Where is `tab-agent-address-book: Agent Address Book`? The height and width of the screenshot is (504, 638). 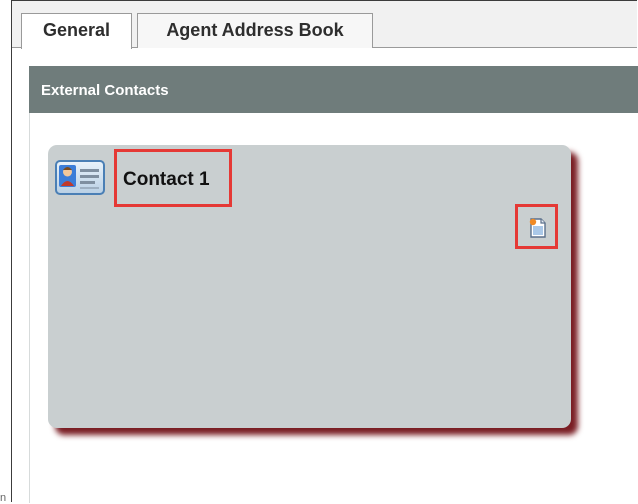
tab-agent-address-book: Agent Address Book is located at coordinates (255, 30).